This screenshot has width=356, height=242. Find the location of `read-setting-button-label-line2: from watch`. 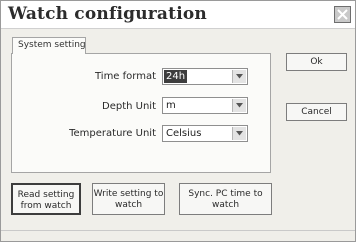

read-setting-button-label-line2: from watch is located at coordinates (46, 206).